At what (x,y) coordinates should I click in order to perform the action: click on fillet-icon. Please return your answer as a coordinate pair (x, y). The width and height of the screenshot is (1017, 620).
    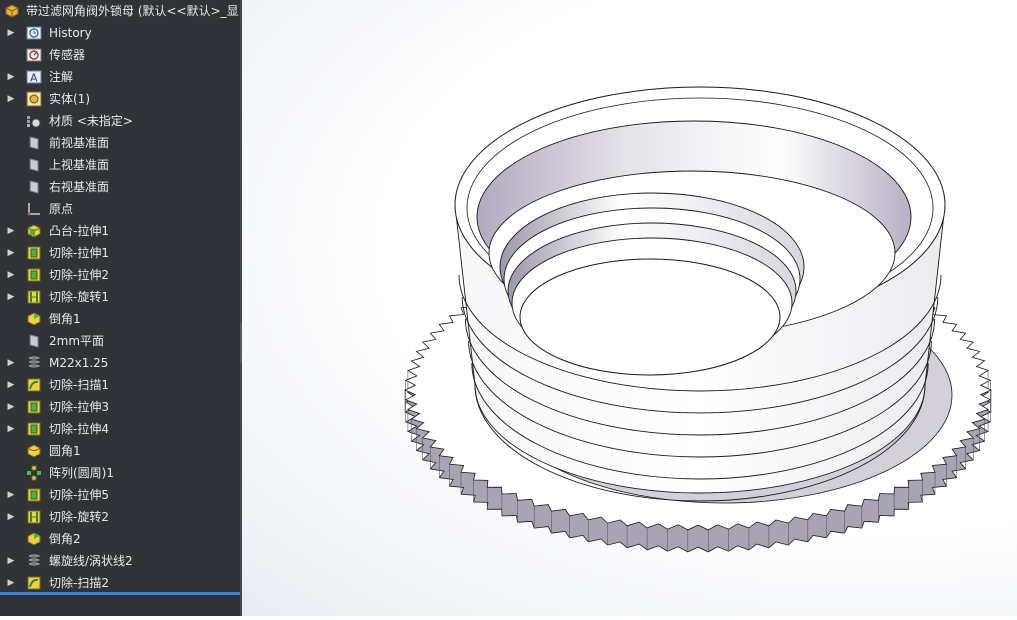
    Looking at the image, I should click on (34, 451).